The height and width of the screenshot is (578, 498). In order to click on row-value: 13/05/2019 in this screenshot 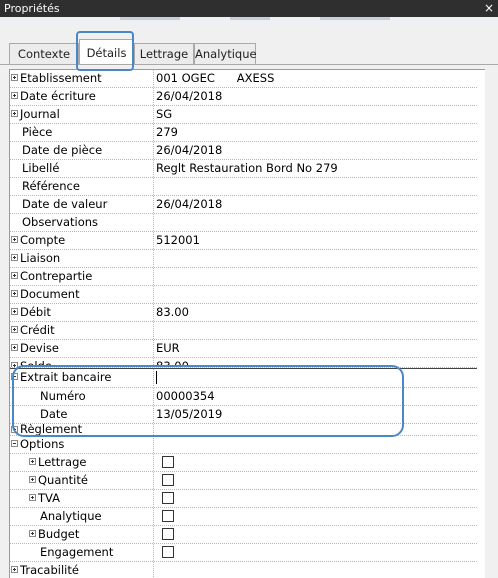, I will do `click(189, 414)`.